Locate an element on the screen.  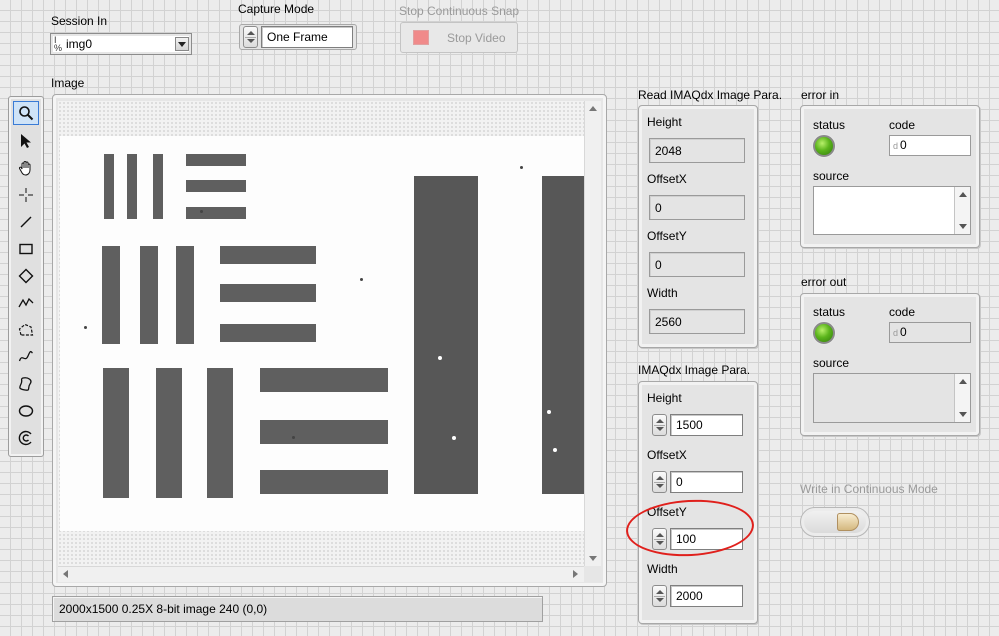
error-out-source-label: source is located at coordinates (831, 363).